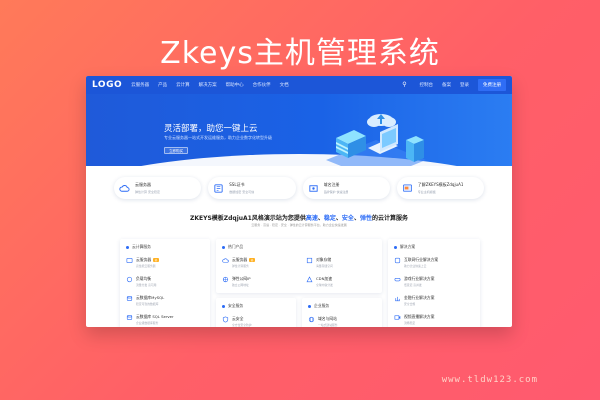  Describe the element at coordinates (240, 259) in the screenshot. I see `list-item-label: 云服务器` at that location.